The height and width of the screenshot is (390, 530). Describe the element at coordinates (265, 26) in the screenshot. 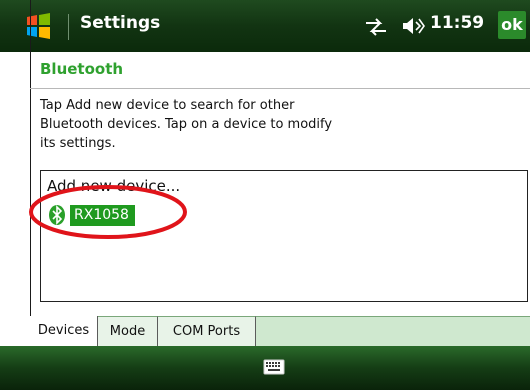

I see `title-bar: Settings 11:59 ok` at that location.